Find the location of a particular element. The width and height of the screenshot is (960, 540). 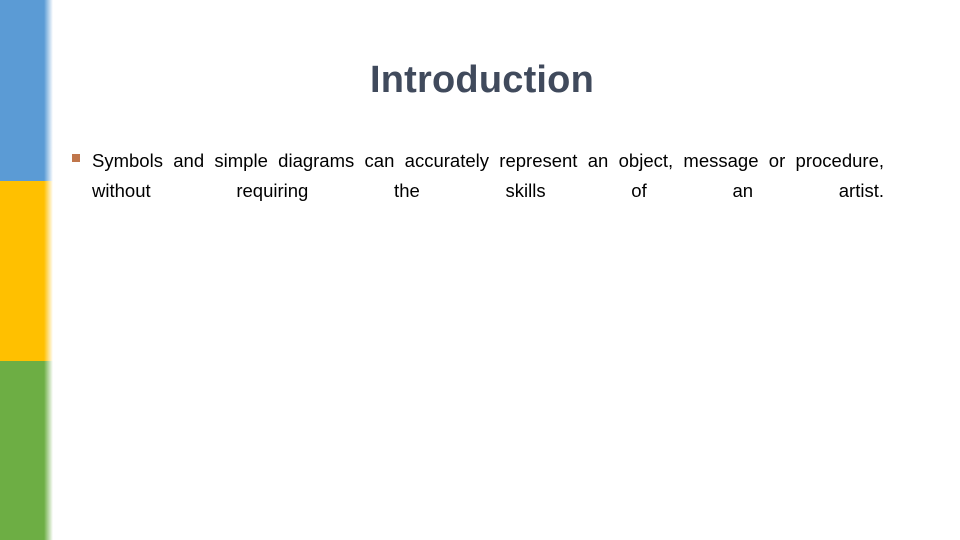

accent-fade-blue is located at coordinates (48, 90).